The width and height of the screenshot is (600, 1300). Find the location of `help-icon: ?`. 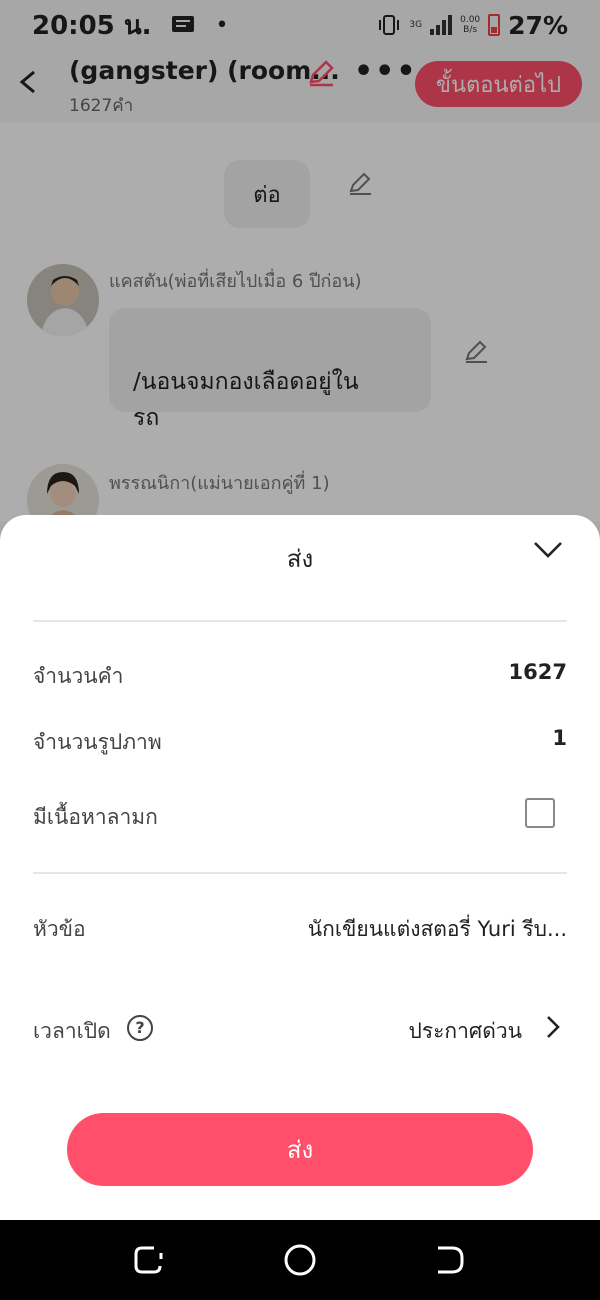

help-icon: ? is located at coordinates (140, 1028).